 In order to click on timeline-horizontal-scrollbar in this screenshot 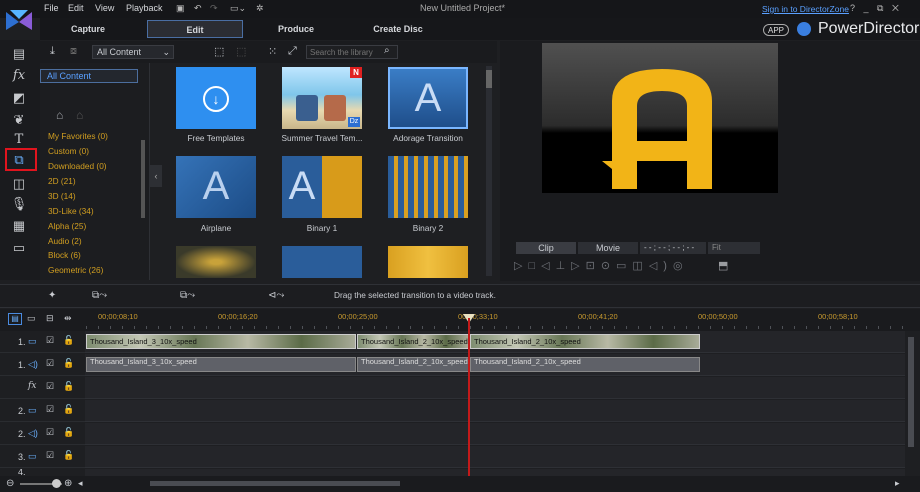, I will do `click(275, 483)`.